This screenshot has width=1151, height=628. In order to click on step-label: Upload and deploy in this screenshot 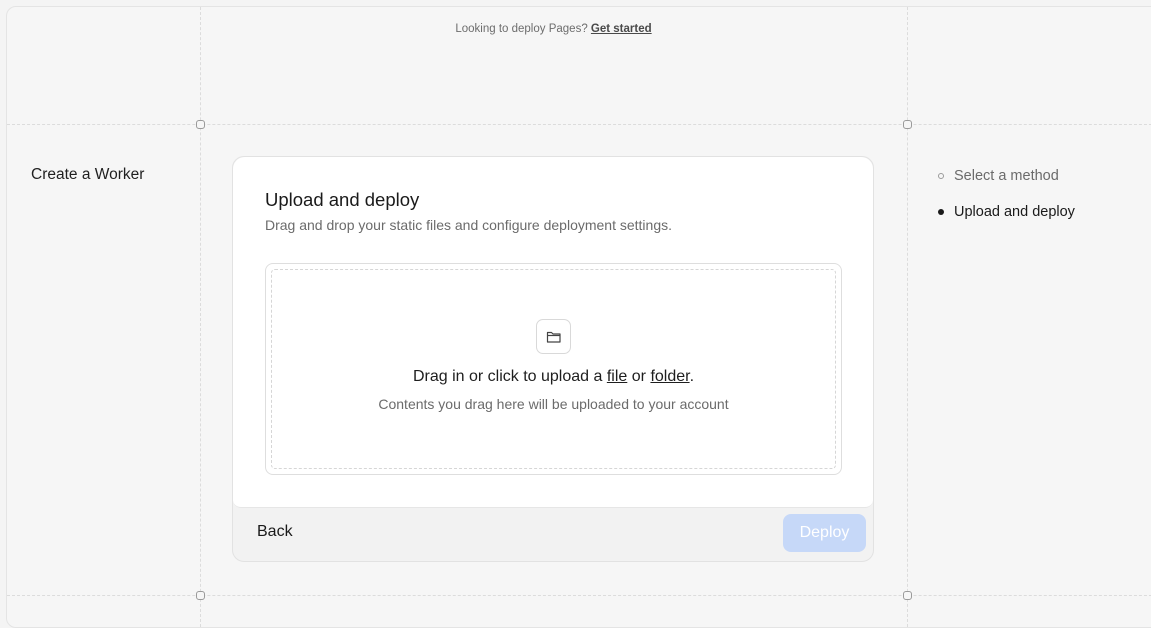, I will do `click(1014, 212)`.